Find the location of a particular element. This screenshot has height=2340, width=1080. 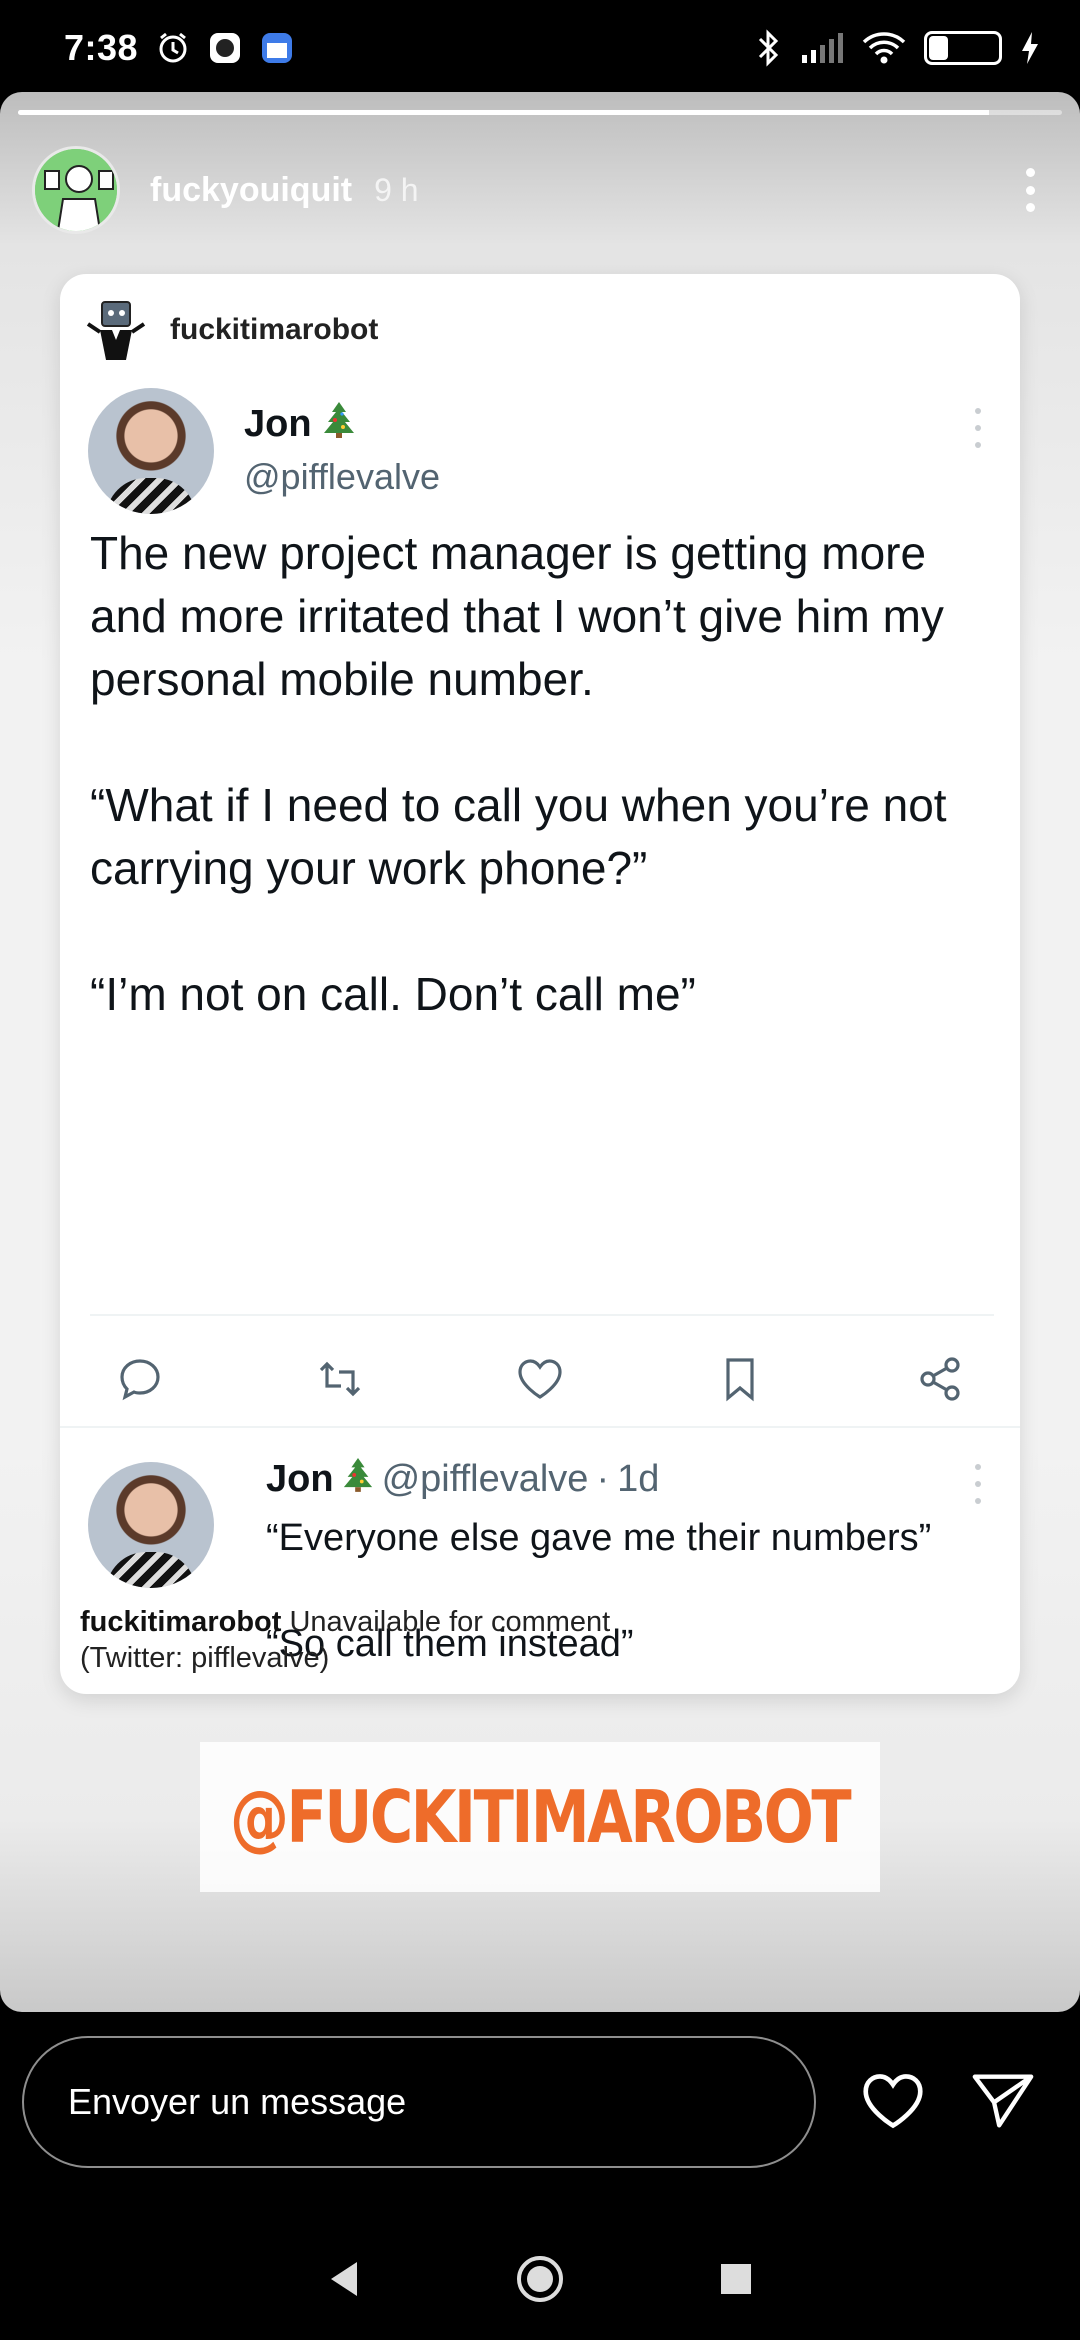

more-options-icon is located at coordinates (1030, 190).